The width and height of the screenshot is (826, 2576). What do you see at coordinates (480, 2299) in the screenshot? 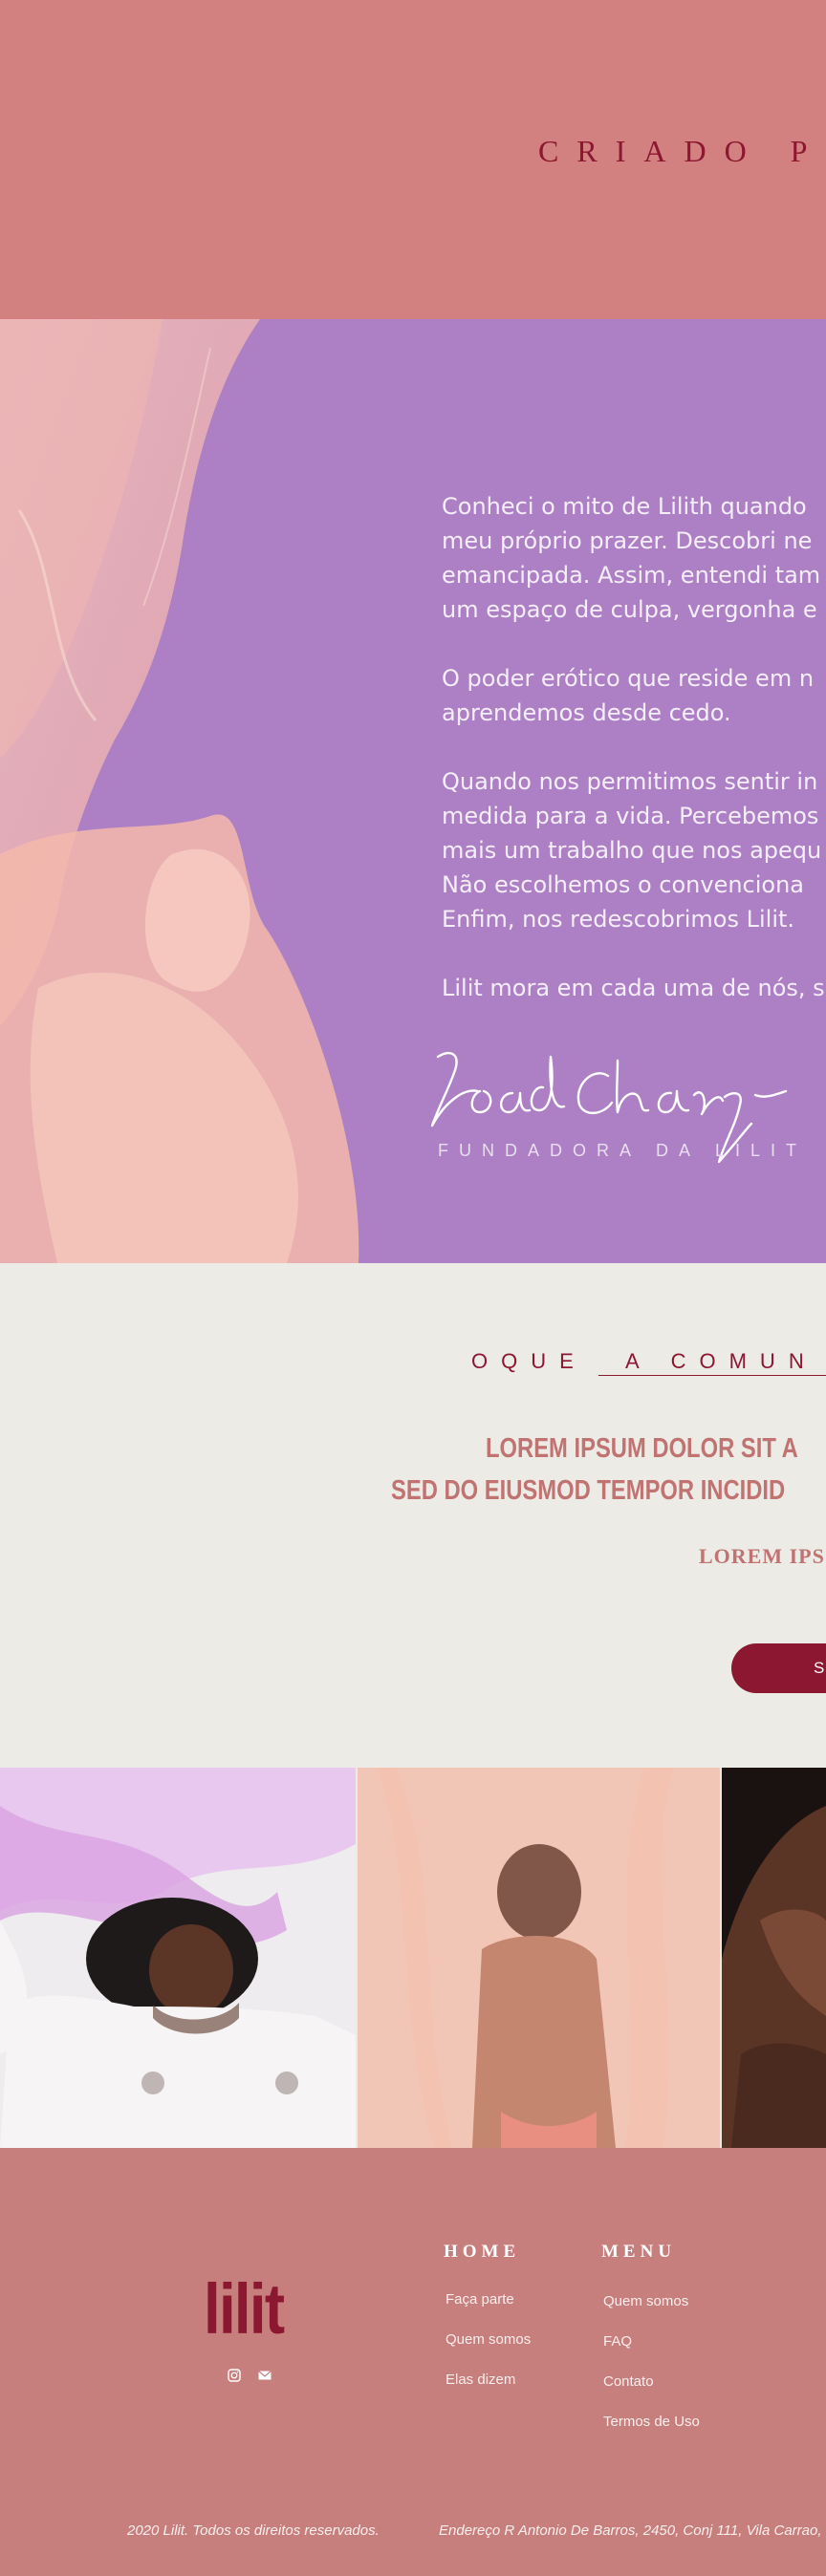
I see `footer-link-faca-parte: Faça parte` at bounding box center [480, 2299].